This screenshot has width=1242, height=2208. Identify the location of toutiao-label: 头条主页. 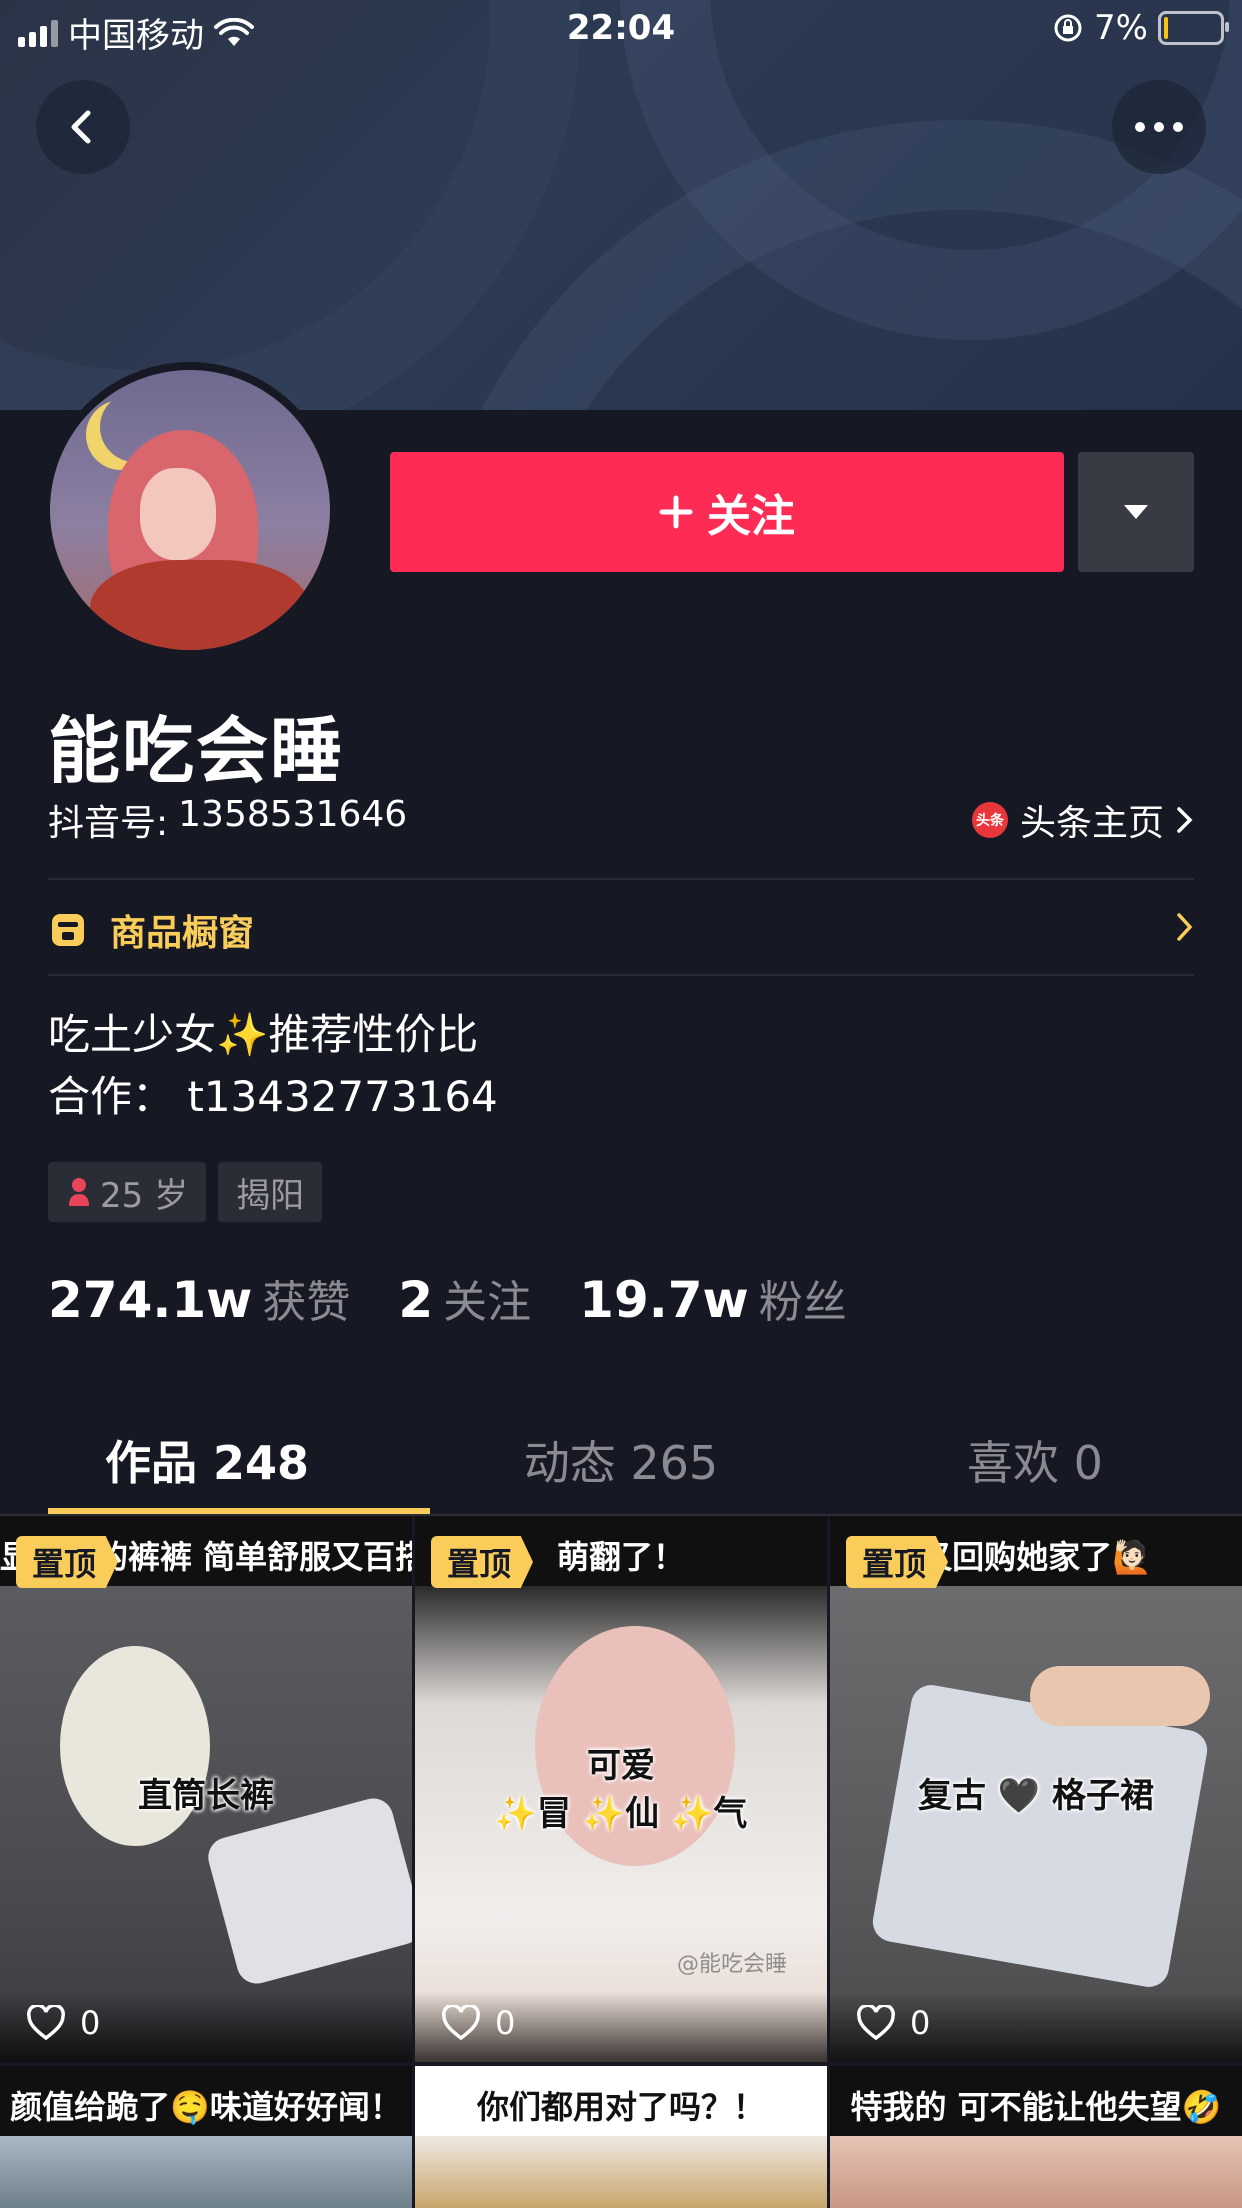
(1091, 823).